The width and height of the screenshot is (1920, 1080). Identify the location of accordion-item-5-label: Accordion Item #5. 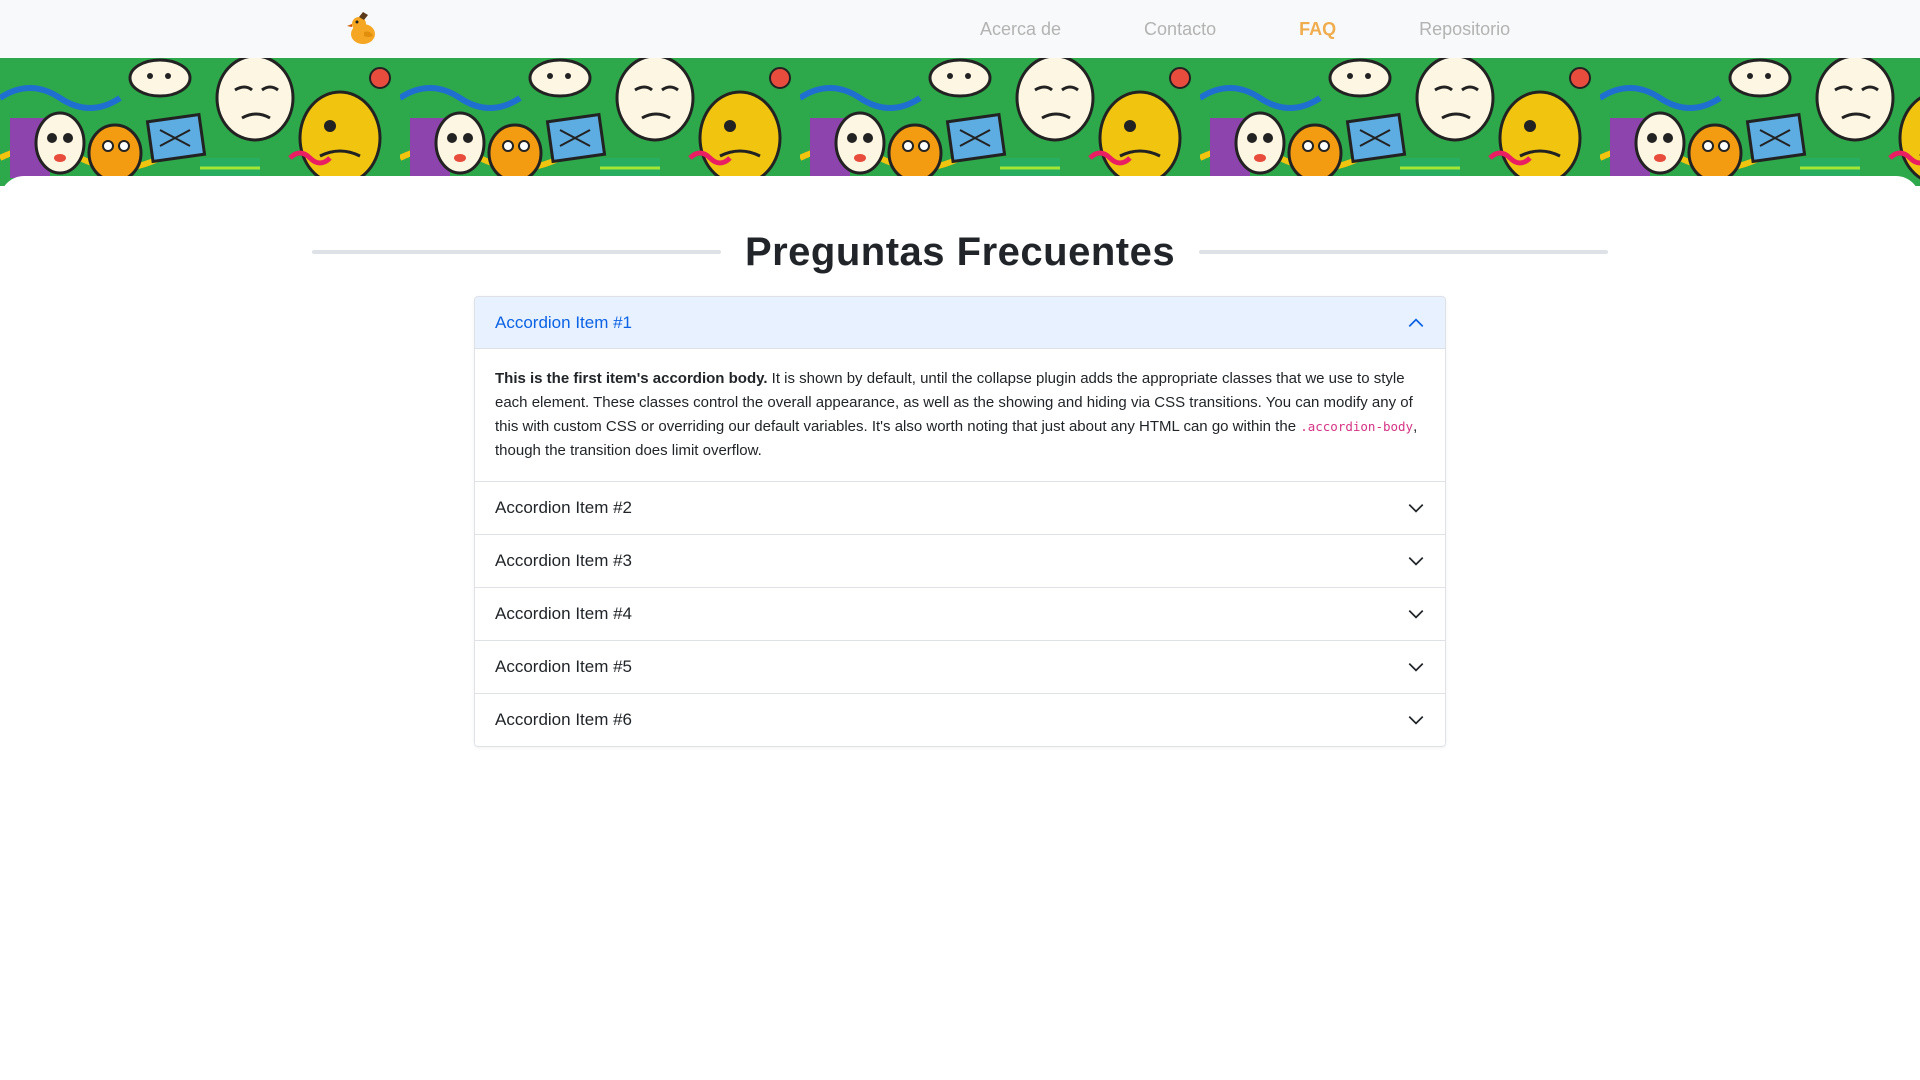
(564, 666).